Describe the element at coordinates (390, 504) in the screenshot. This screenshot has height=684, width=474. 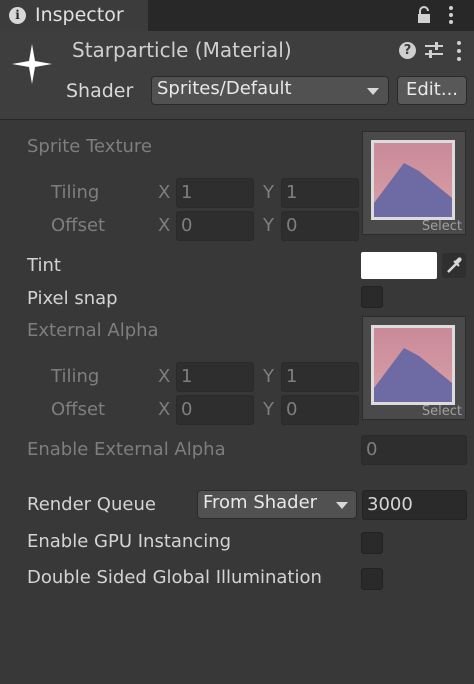
I see `render-queue-value: 3000` at that location.